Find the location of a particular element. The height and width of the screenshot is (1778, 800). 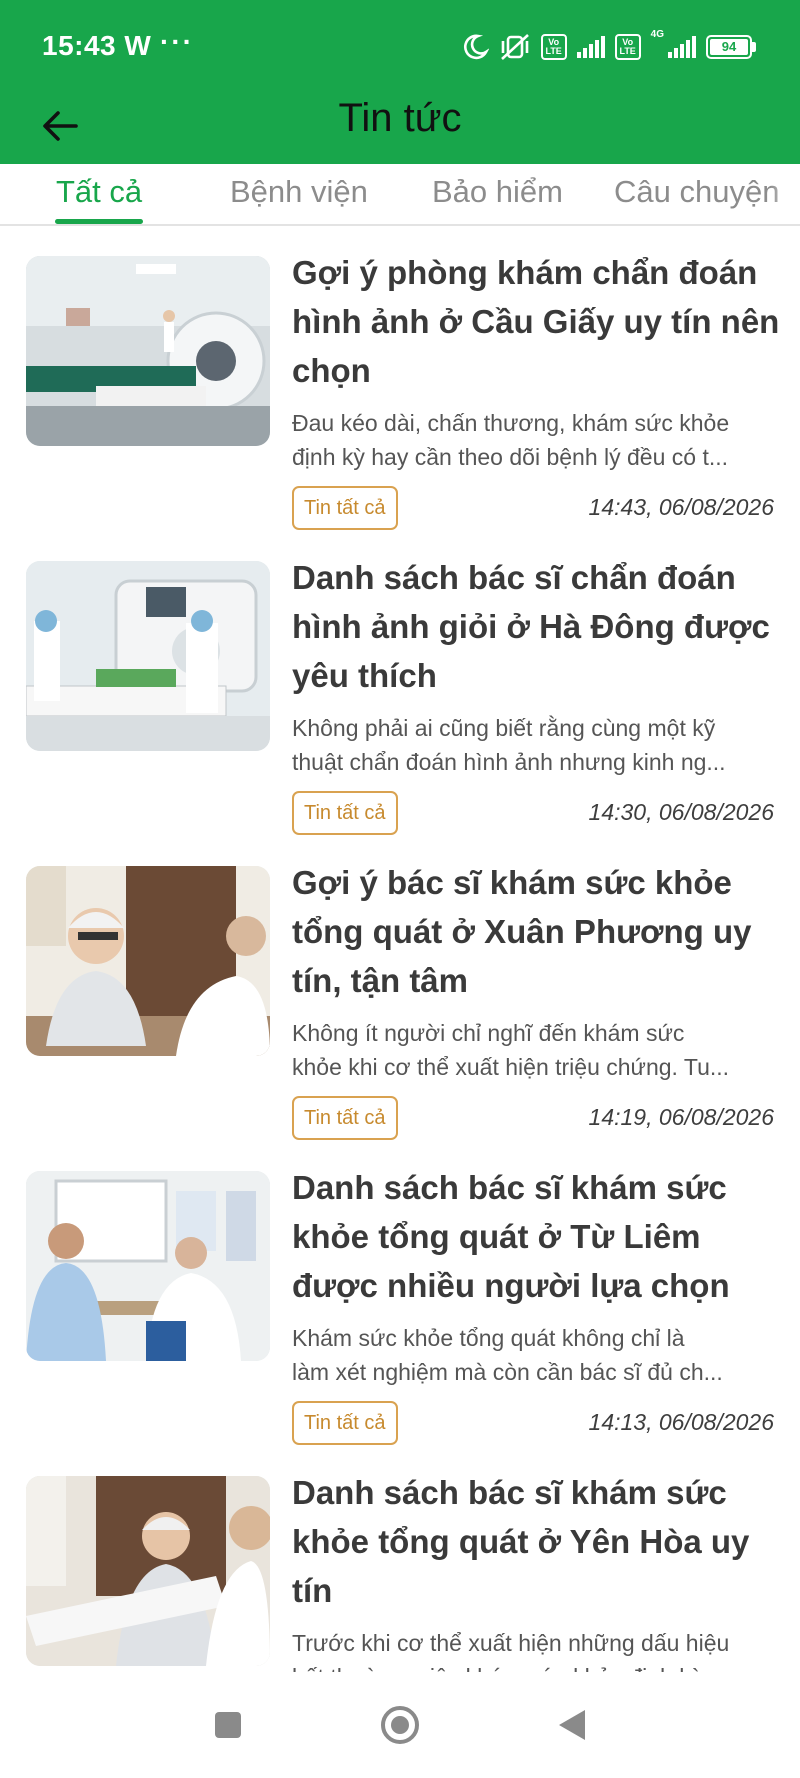

moon-icon is located at coordinates (475, 47).